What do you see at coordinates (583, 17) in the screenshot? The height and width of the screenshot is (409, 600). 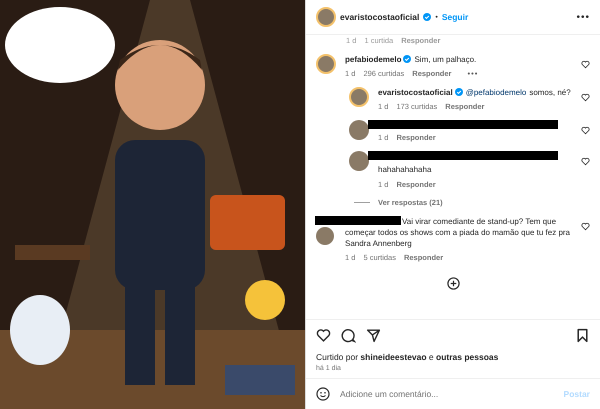 I see `more-options-icon: •••` at bounding box center [583, 17].